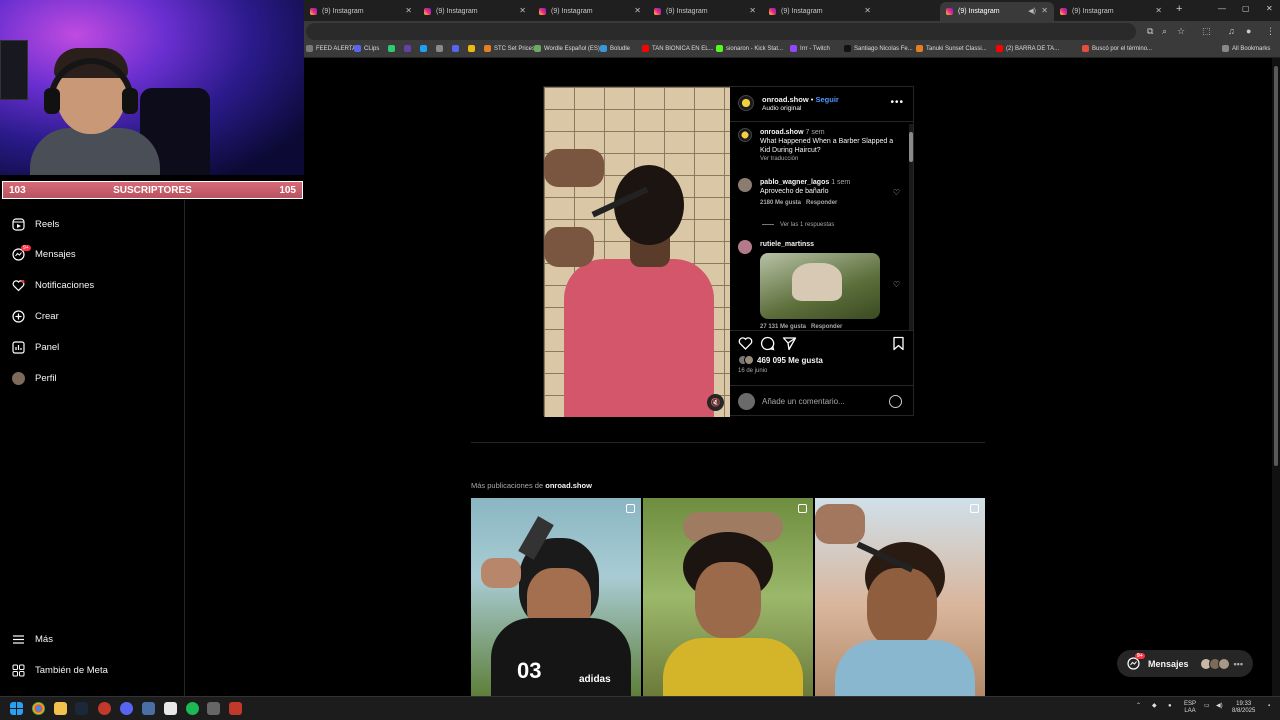 The width and height of the screenshot is (1280, 720). I want to click on post-date: 16 de junio, so click(752, 371).